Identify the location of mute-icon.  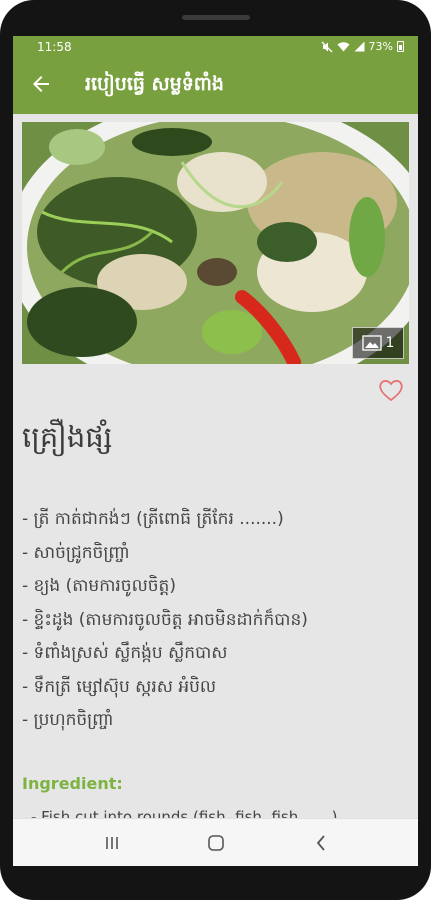
(327, 46).